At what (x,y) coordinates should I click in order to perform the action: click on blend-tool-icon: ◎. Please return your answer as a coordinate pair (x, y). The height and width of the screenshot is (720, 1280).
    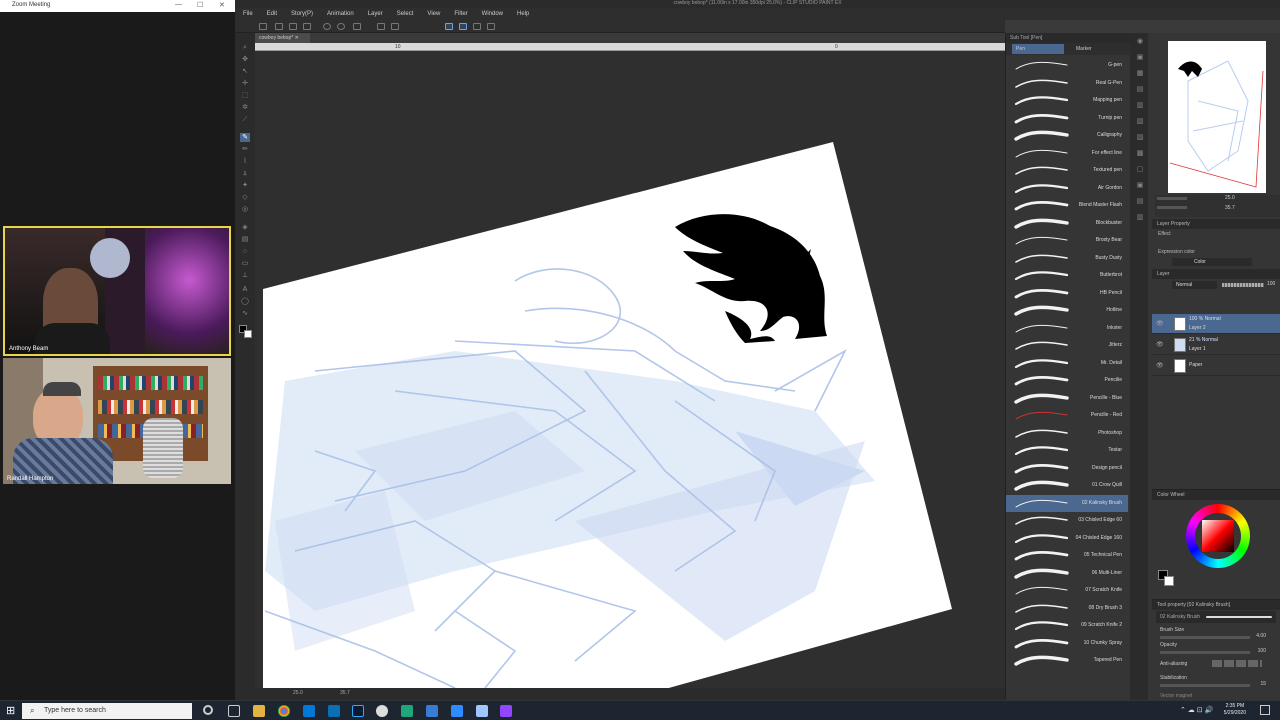
    Looking at the image, I should click on (245, 209).